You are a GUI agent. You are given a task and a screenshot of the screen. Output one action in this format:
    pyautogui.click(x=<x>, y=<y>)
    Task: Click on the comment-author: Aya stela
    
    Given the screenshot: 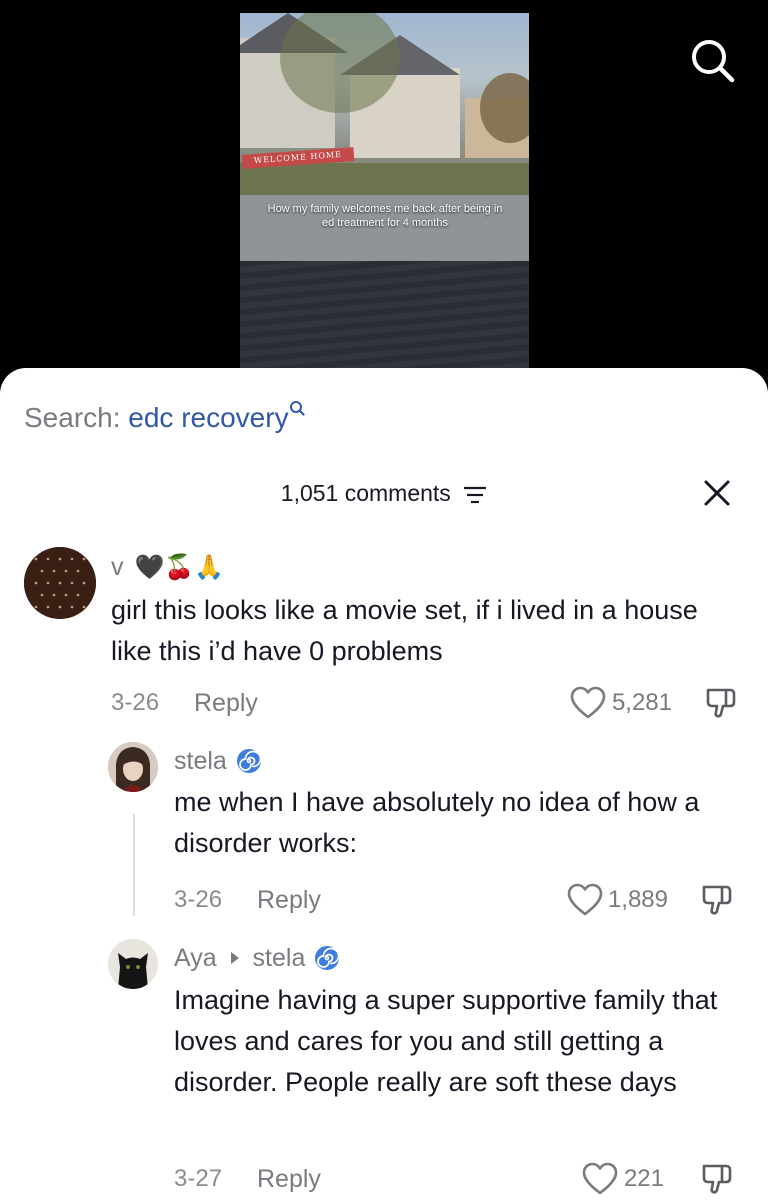 What is the action you would take?
    pyautogui.click(x=257, y=958)
    